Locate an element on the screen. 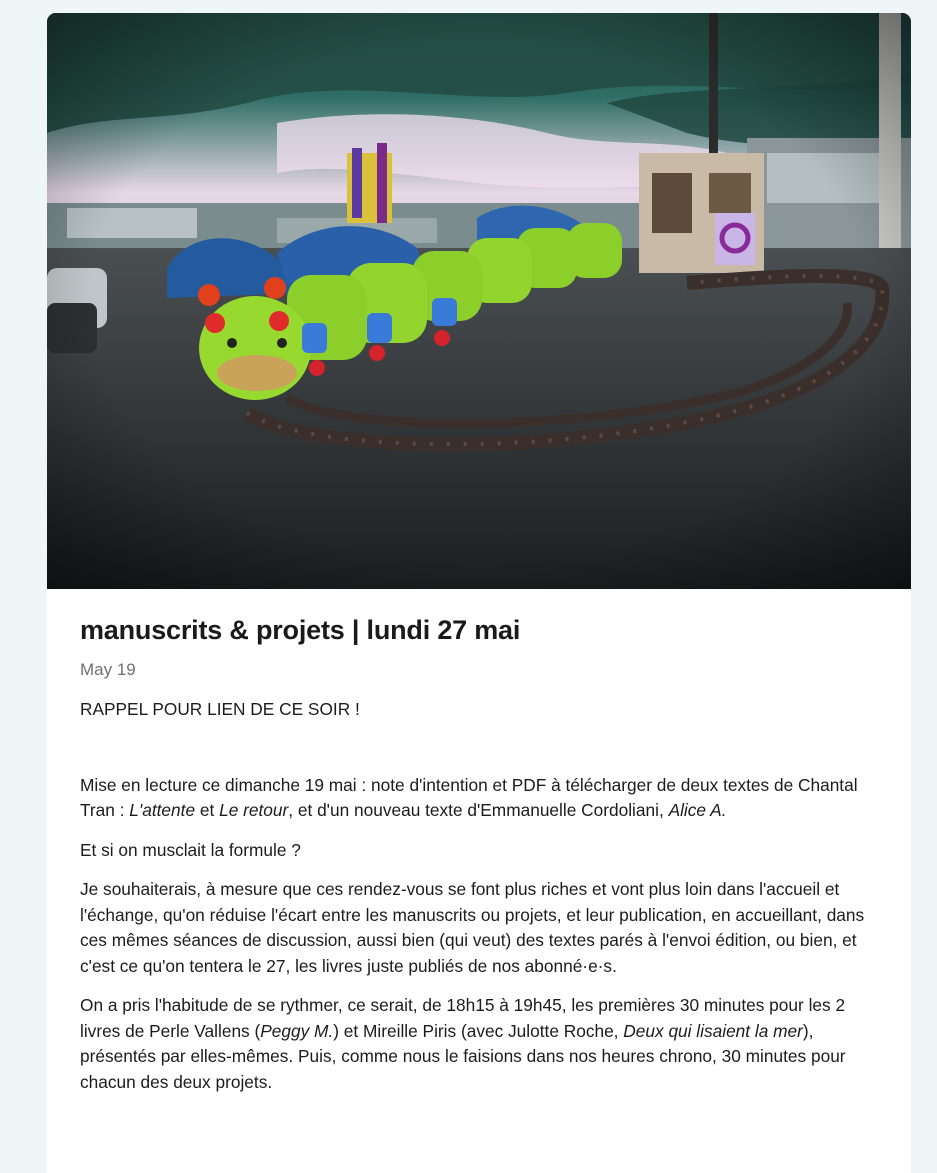  recall-paragraph: RAPPEL POUR LIEN DE CE SOIR ! is located at coordinates (220, 709).